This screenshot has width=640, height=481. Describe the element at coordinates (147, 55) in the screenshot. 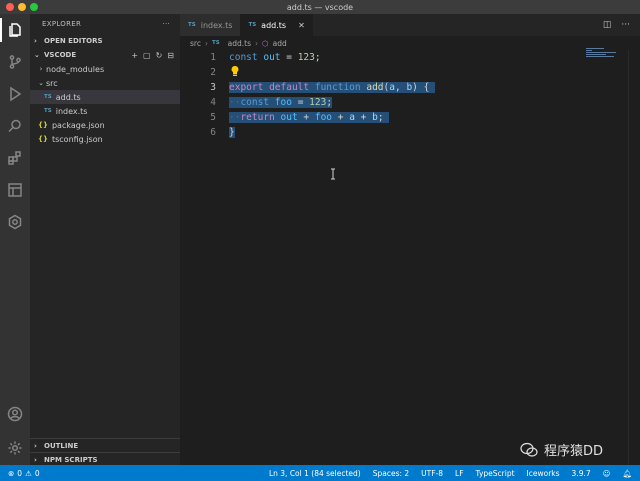

I see `new-folder-icon: ▢` at that location.